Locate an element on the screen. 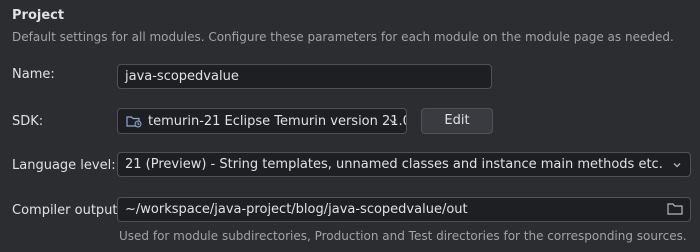  section-title: Project is located at coordinates (38, 15).